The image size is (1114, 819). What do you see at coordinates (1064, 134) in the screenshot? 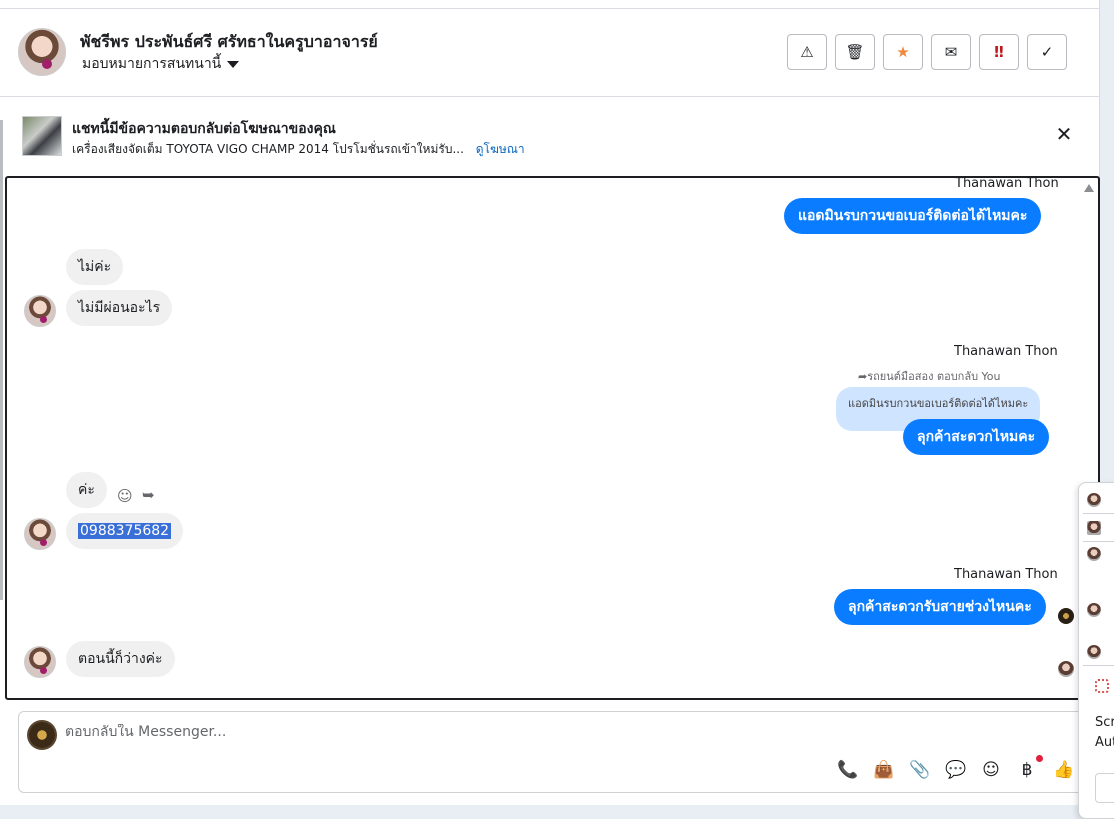
I see `close-icon: ✕` at bounding box center [1064, 134].